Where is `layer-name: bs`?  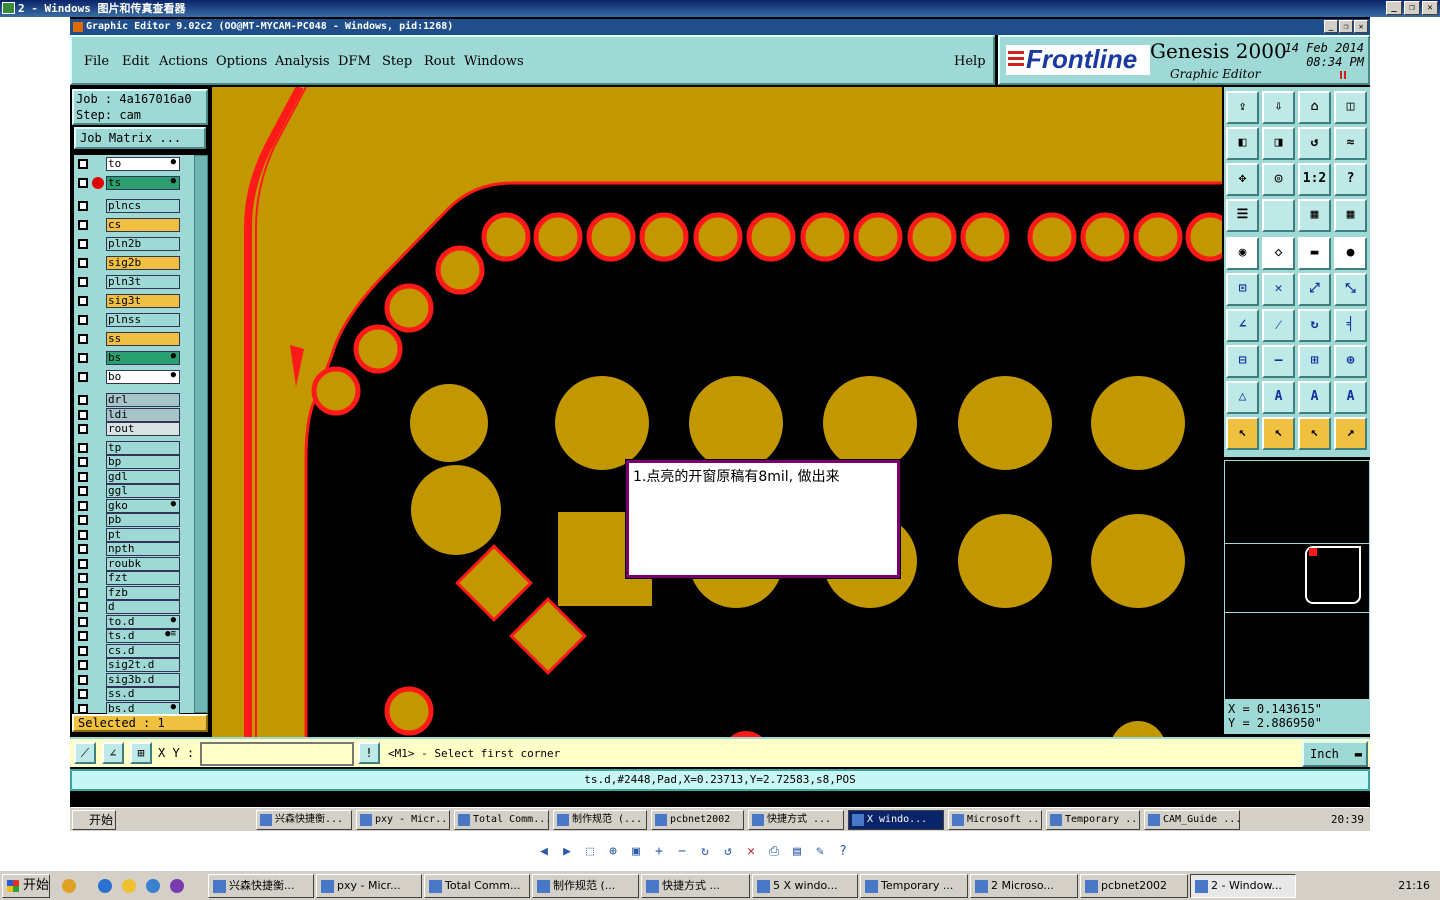
layer-name: bs is located at coordinates (143, 358).